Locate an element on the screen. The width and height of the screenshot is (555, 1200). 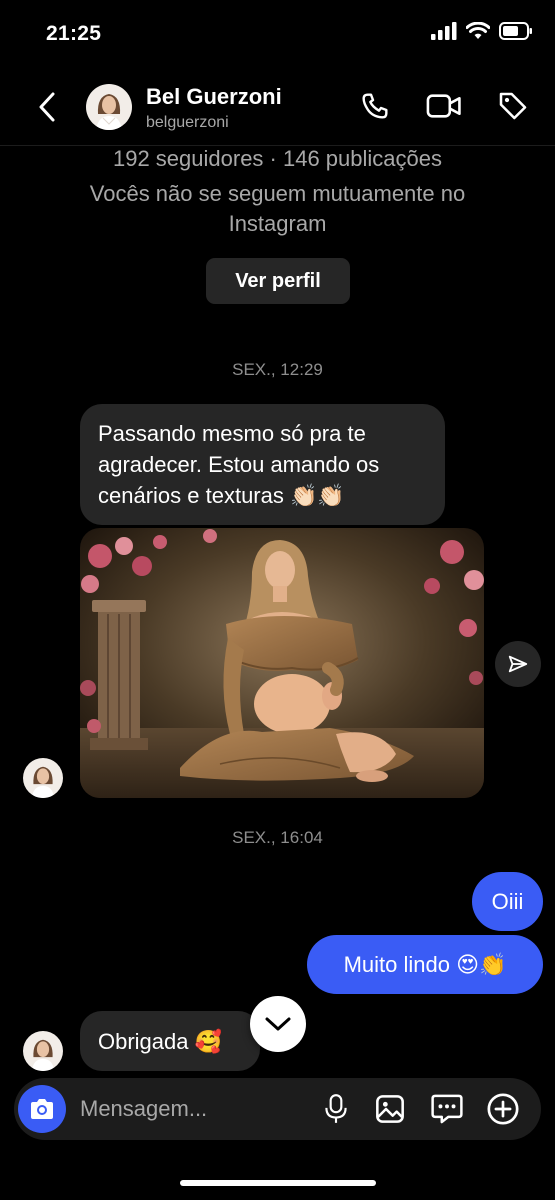
message-text: Muito lindo 😍👏 is located at coordinates (425, 964).